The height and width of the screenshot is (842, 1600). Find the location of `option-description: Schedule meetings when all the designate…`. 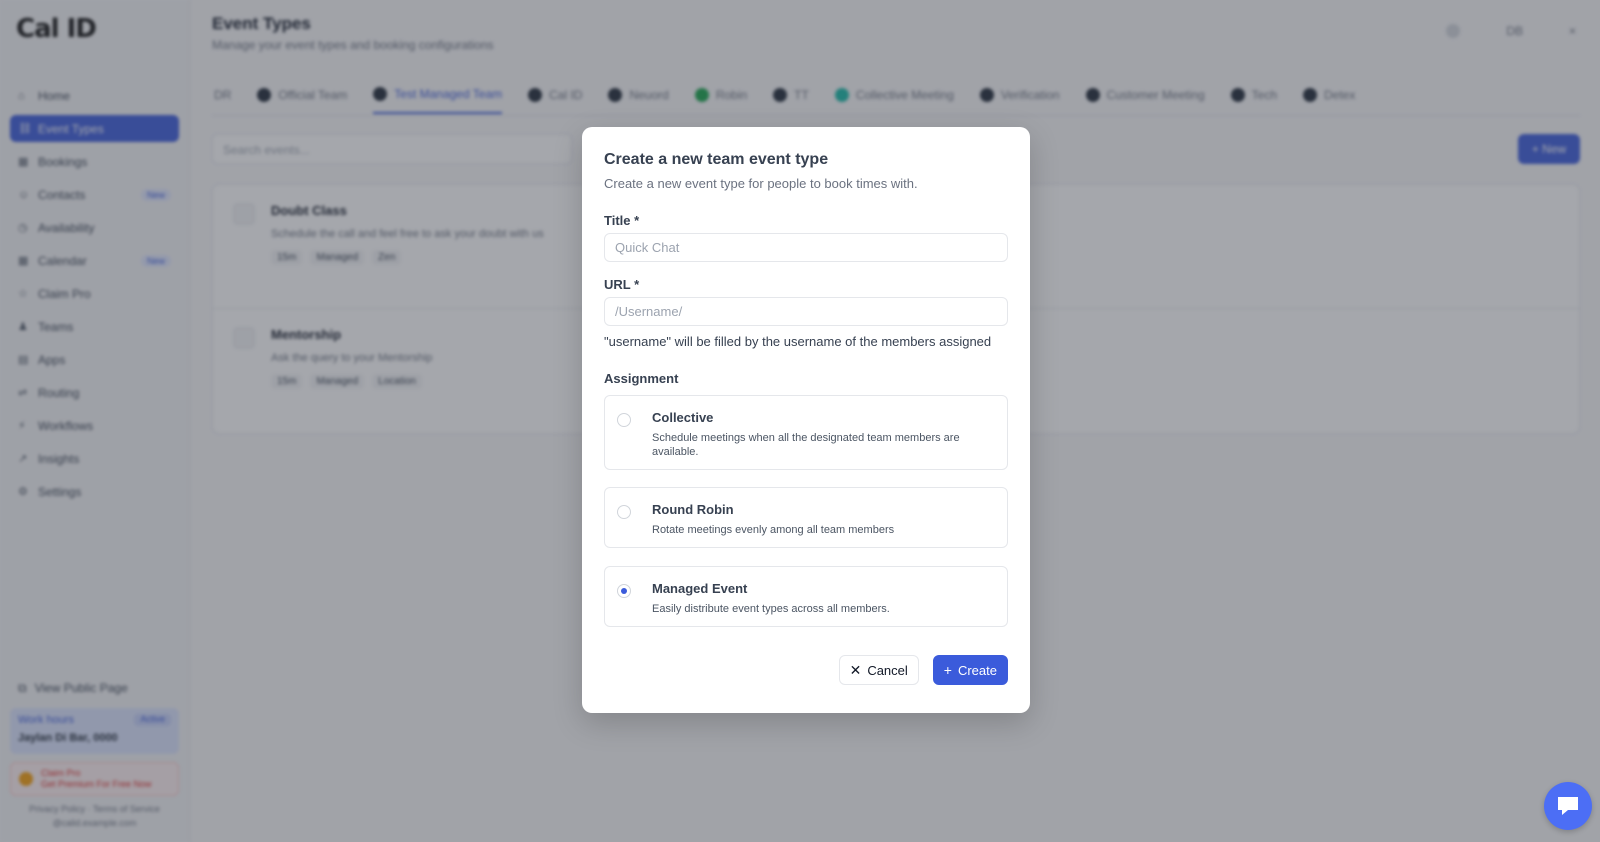

option-description: Schedule meetings when all the designate… is located at coordinates (806, 445).